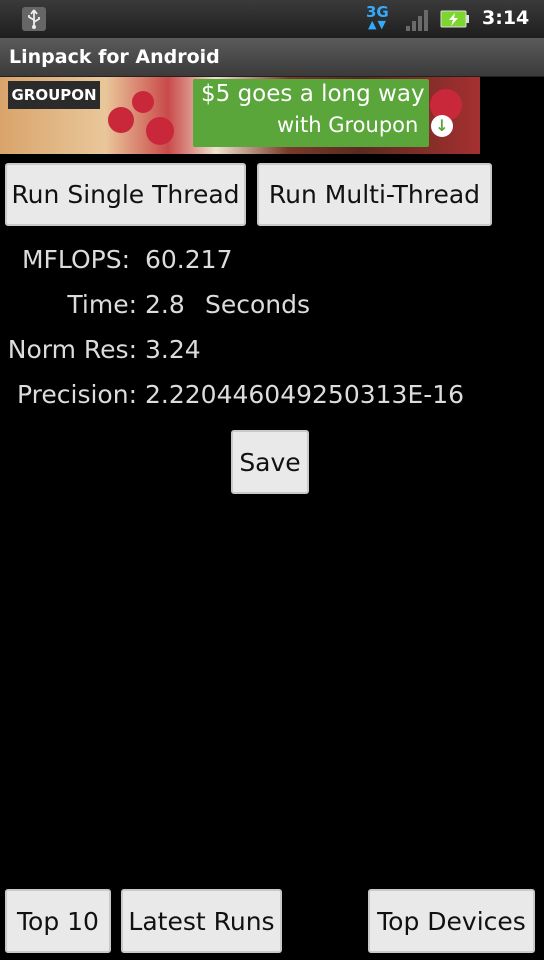 Image resolution: width=544 pixels, height=960 pixels. I want to click on time-value: 2.8, so click(165, 304).